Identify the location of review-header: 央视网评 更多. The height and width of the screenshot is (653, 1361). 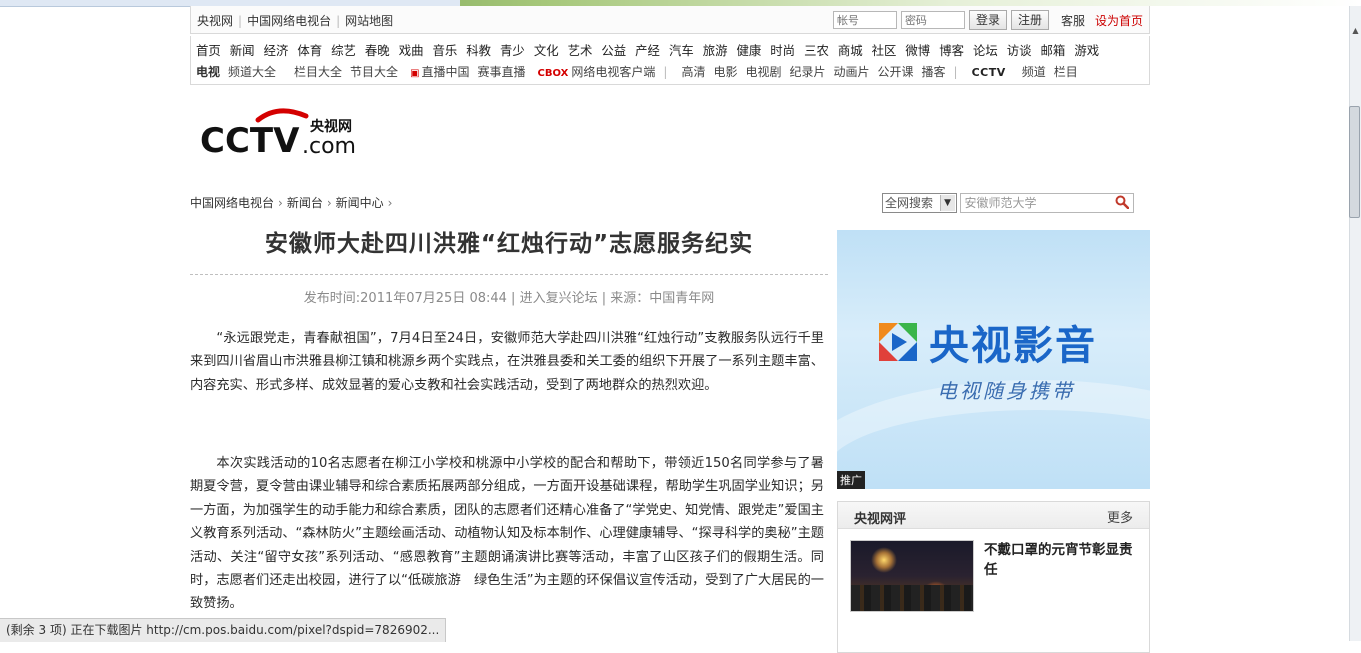
(993, 515).